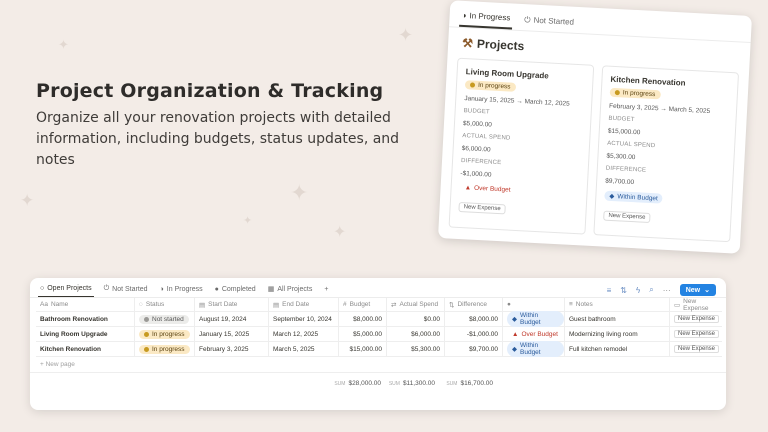 The image size is (768, 432). I want to click on cell-budget: $5,000.00, so click(363, 334).